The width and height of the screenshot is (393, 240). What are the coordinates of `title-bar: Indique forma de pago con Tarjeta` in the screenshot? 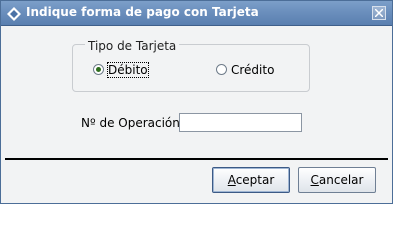 It's located at (196, 13).